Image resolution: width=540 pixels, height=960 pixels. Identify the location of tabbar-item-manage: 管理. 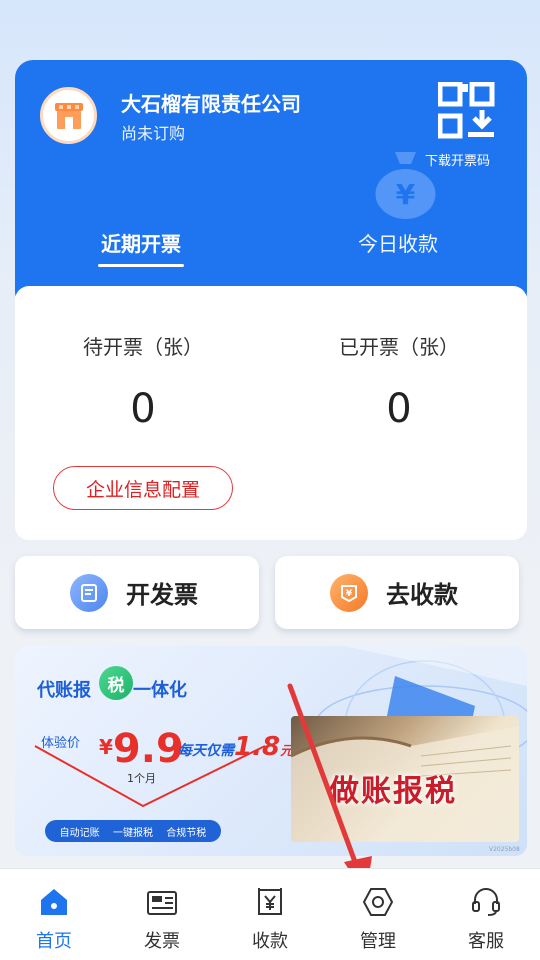
(378, 914).